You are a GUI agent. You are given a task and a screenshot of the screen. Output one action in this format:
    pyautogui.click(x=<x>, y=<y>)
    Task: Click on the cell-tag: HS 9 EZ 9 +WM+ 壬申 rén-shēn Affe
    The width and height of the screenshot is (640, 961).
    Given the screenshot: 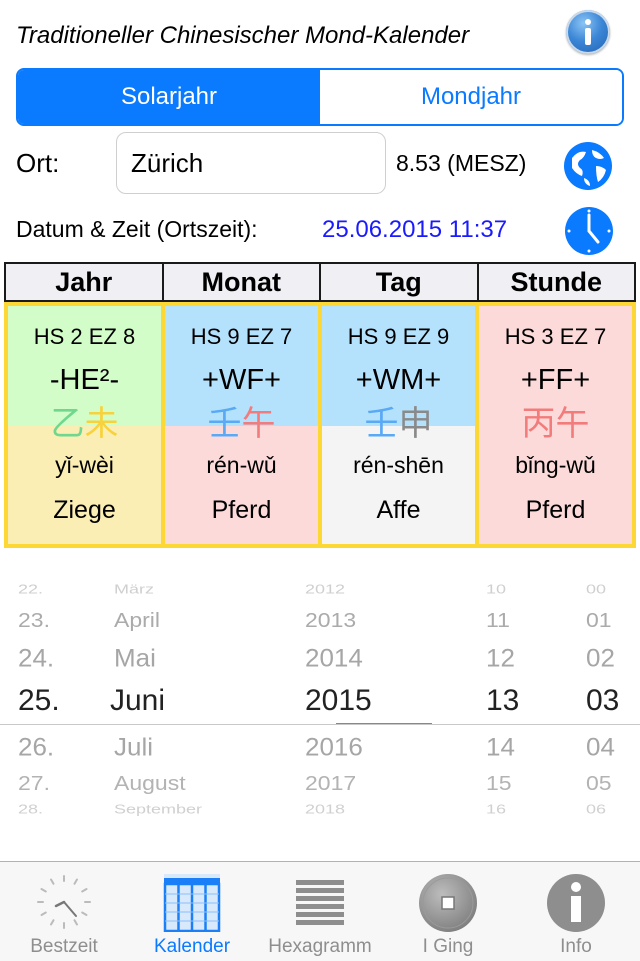 What is the action you would take?
    pyautogui.click(x=396, y=425)
    